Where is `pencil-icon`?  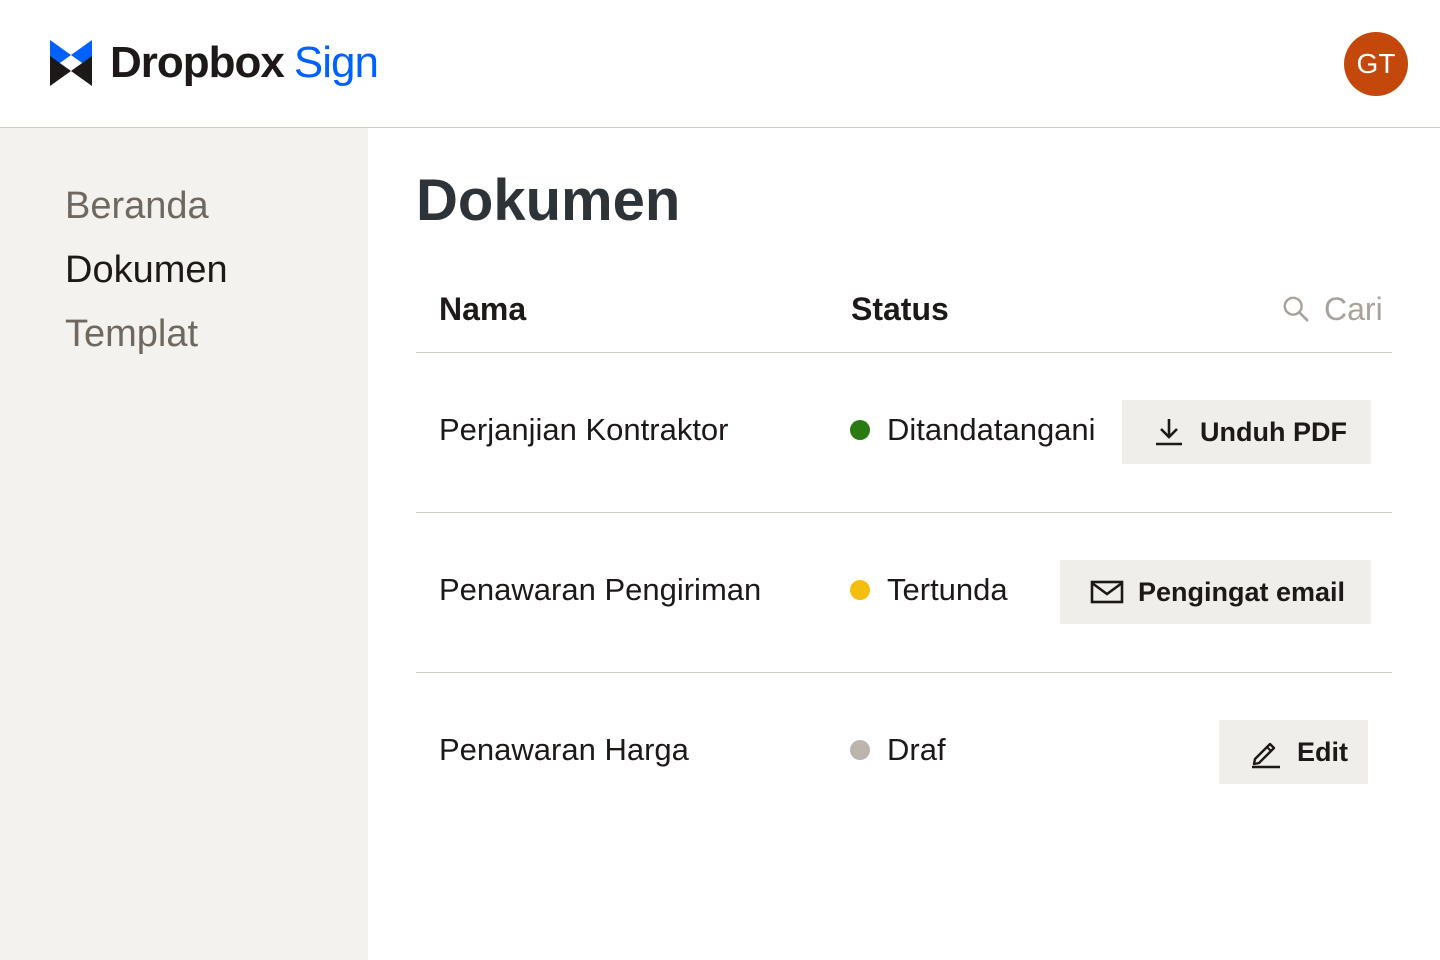 pencil-icon is located at coordinates (1266, 755).